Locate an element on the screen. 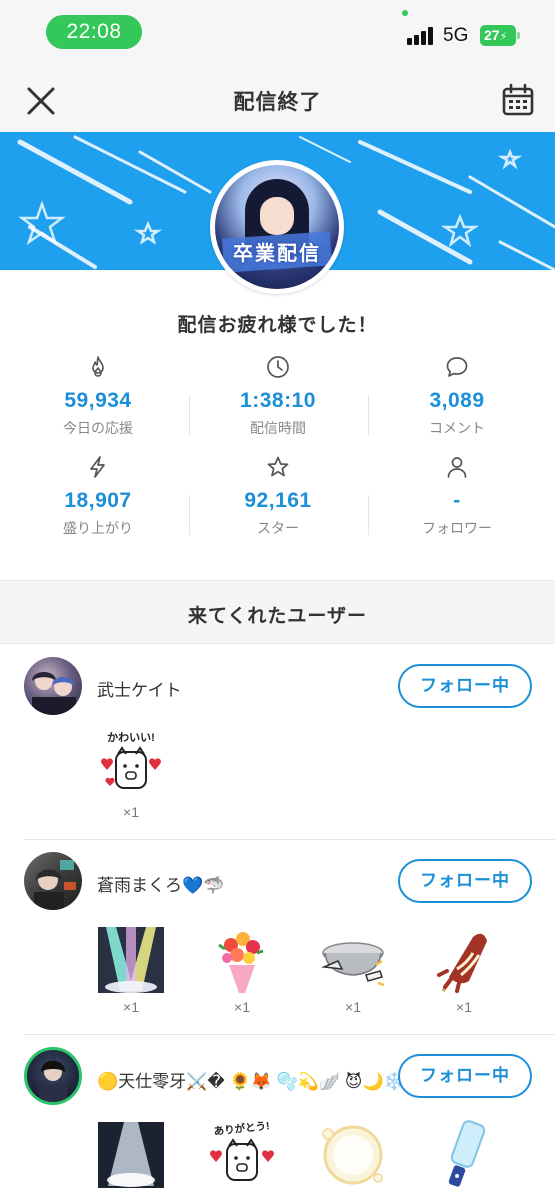 The width and height of the screenshot is (555, 1200). page-title: 配信終了 is located at coordinates (277, 102).